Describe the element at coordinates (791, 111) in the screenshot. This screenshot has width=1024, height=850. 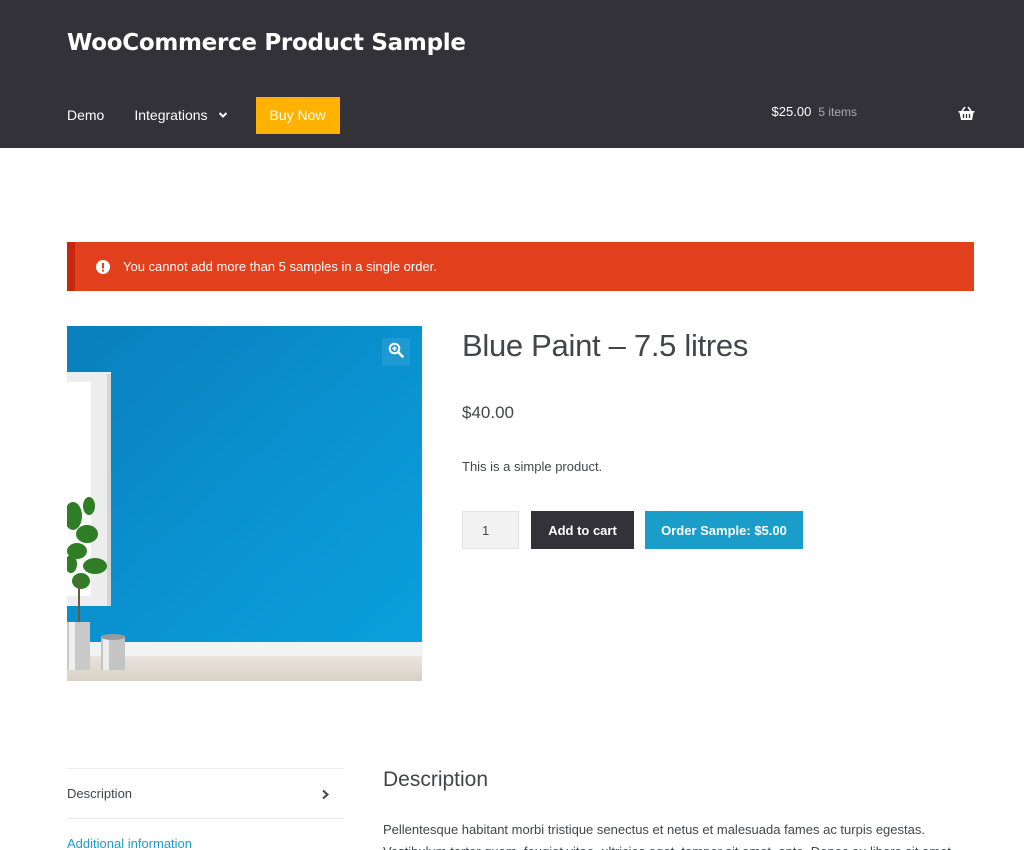
I see `cart-amount: $25.00` at that location.